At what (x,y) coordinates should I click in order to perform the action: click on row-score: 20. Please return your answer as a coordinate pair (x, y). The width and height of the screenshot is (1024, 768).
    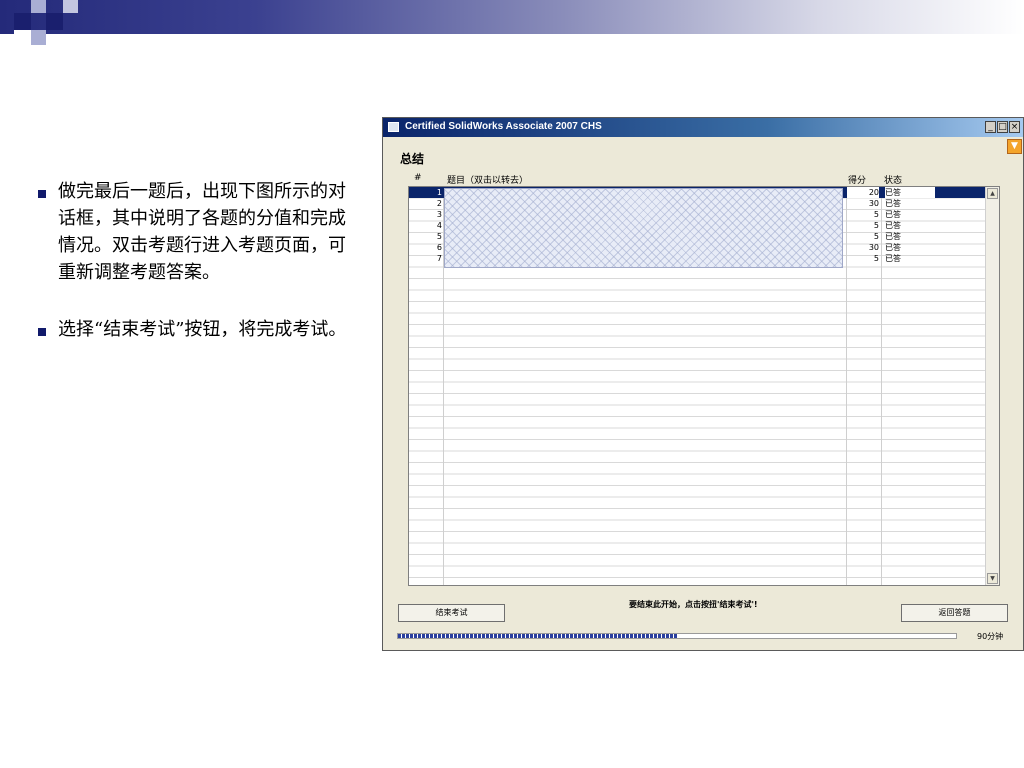
    Looking at the image, I should click on (863, 192).